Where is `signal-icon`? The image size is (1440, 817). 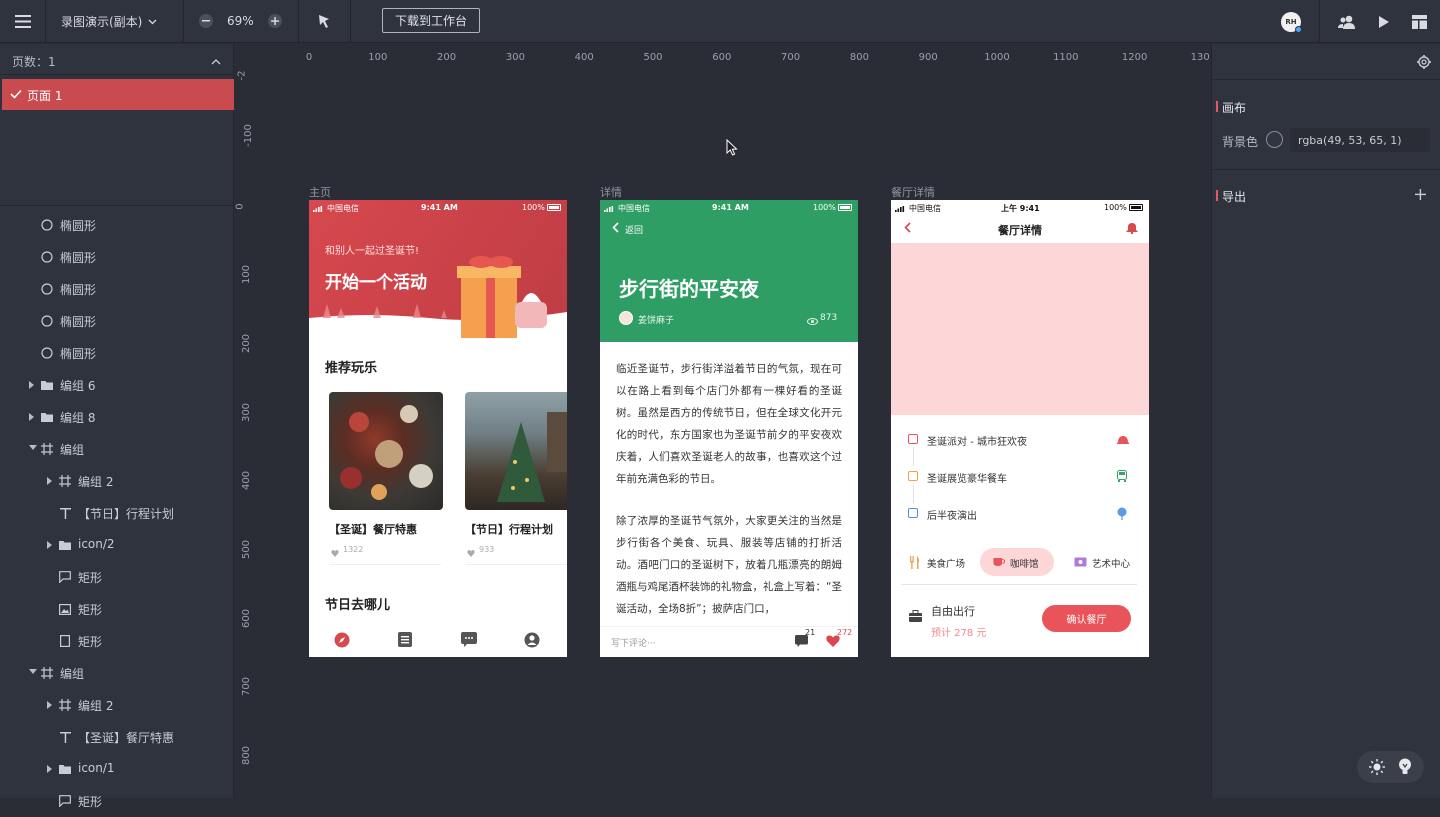
signal-icon is located at coordinates (609, 209).